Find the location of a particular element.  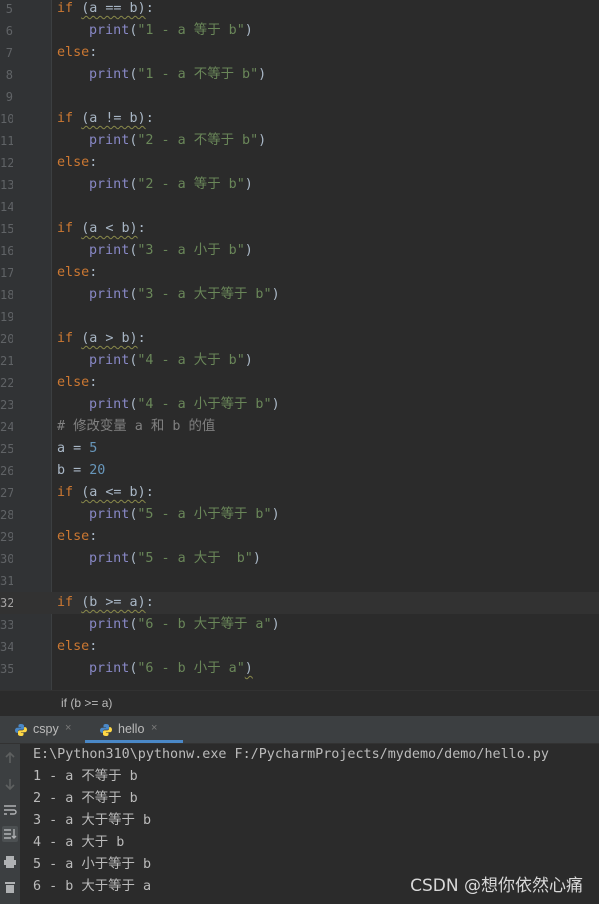

code-line: 7 else: is located at coordinates (299, 53).